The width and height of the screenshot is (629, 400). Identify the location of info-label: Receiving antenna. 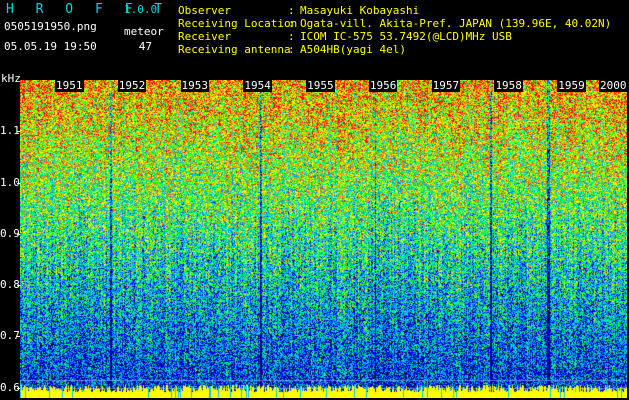
(234, 49).